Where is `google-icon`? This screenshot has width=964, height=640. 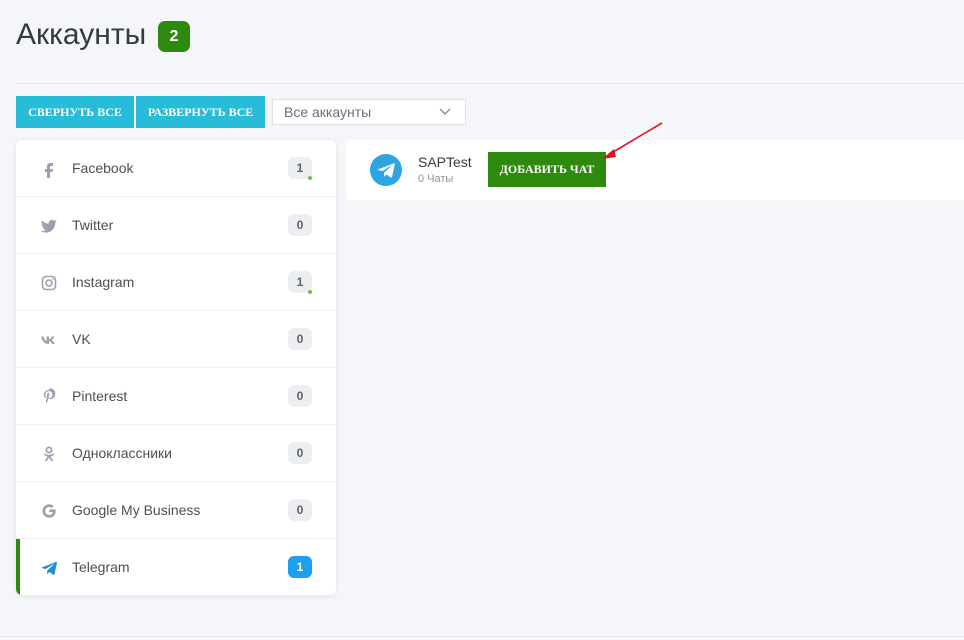 google-icon is located at coordinates (49, 511).